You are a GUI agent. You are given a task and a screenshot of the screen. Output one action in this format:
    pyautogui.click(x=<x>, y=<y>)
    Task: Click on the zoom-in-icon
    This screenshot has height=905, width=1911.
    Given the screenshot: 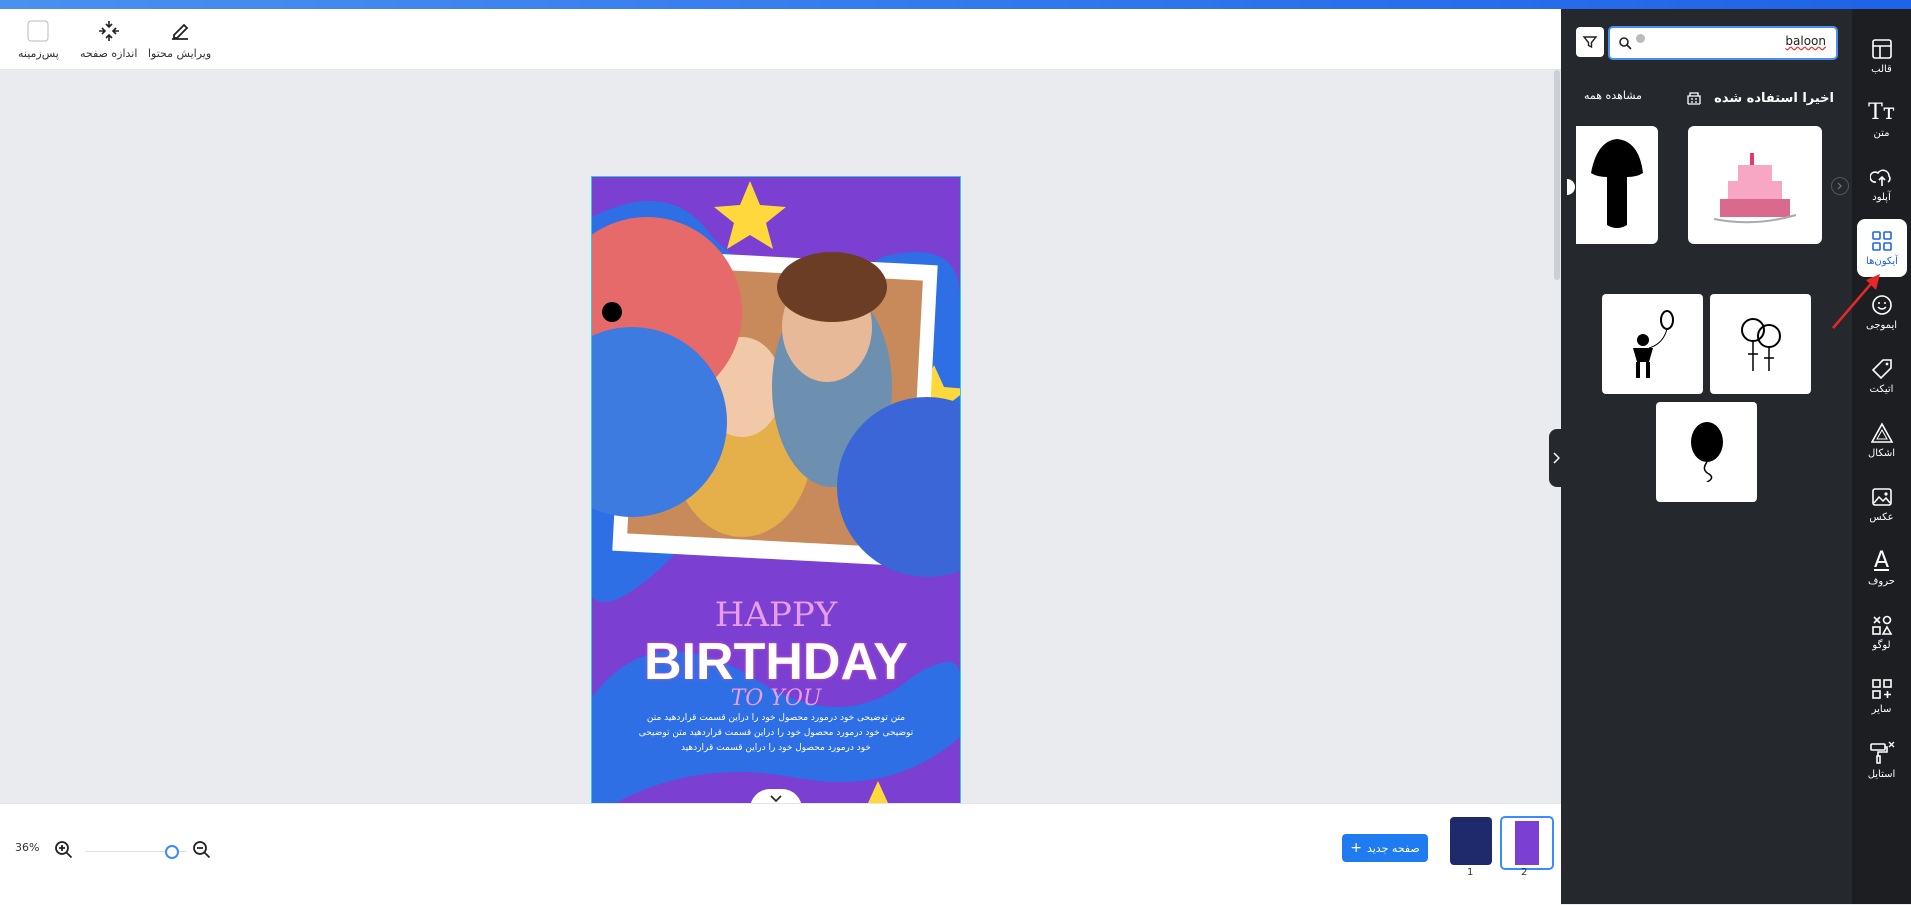 What is the action you would take?
    pyautogui.click(x=64, y=850)
    